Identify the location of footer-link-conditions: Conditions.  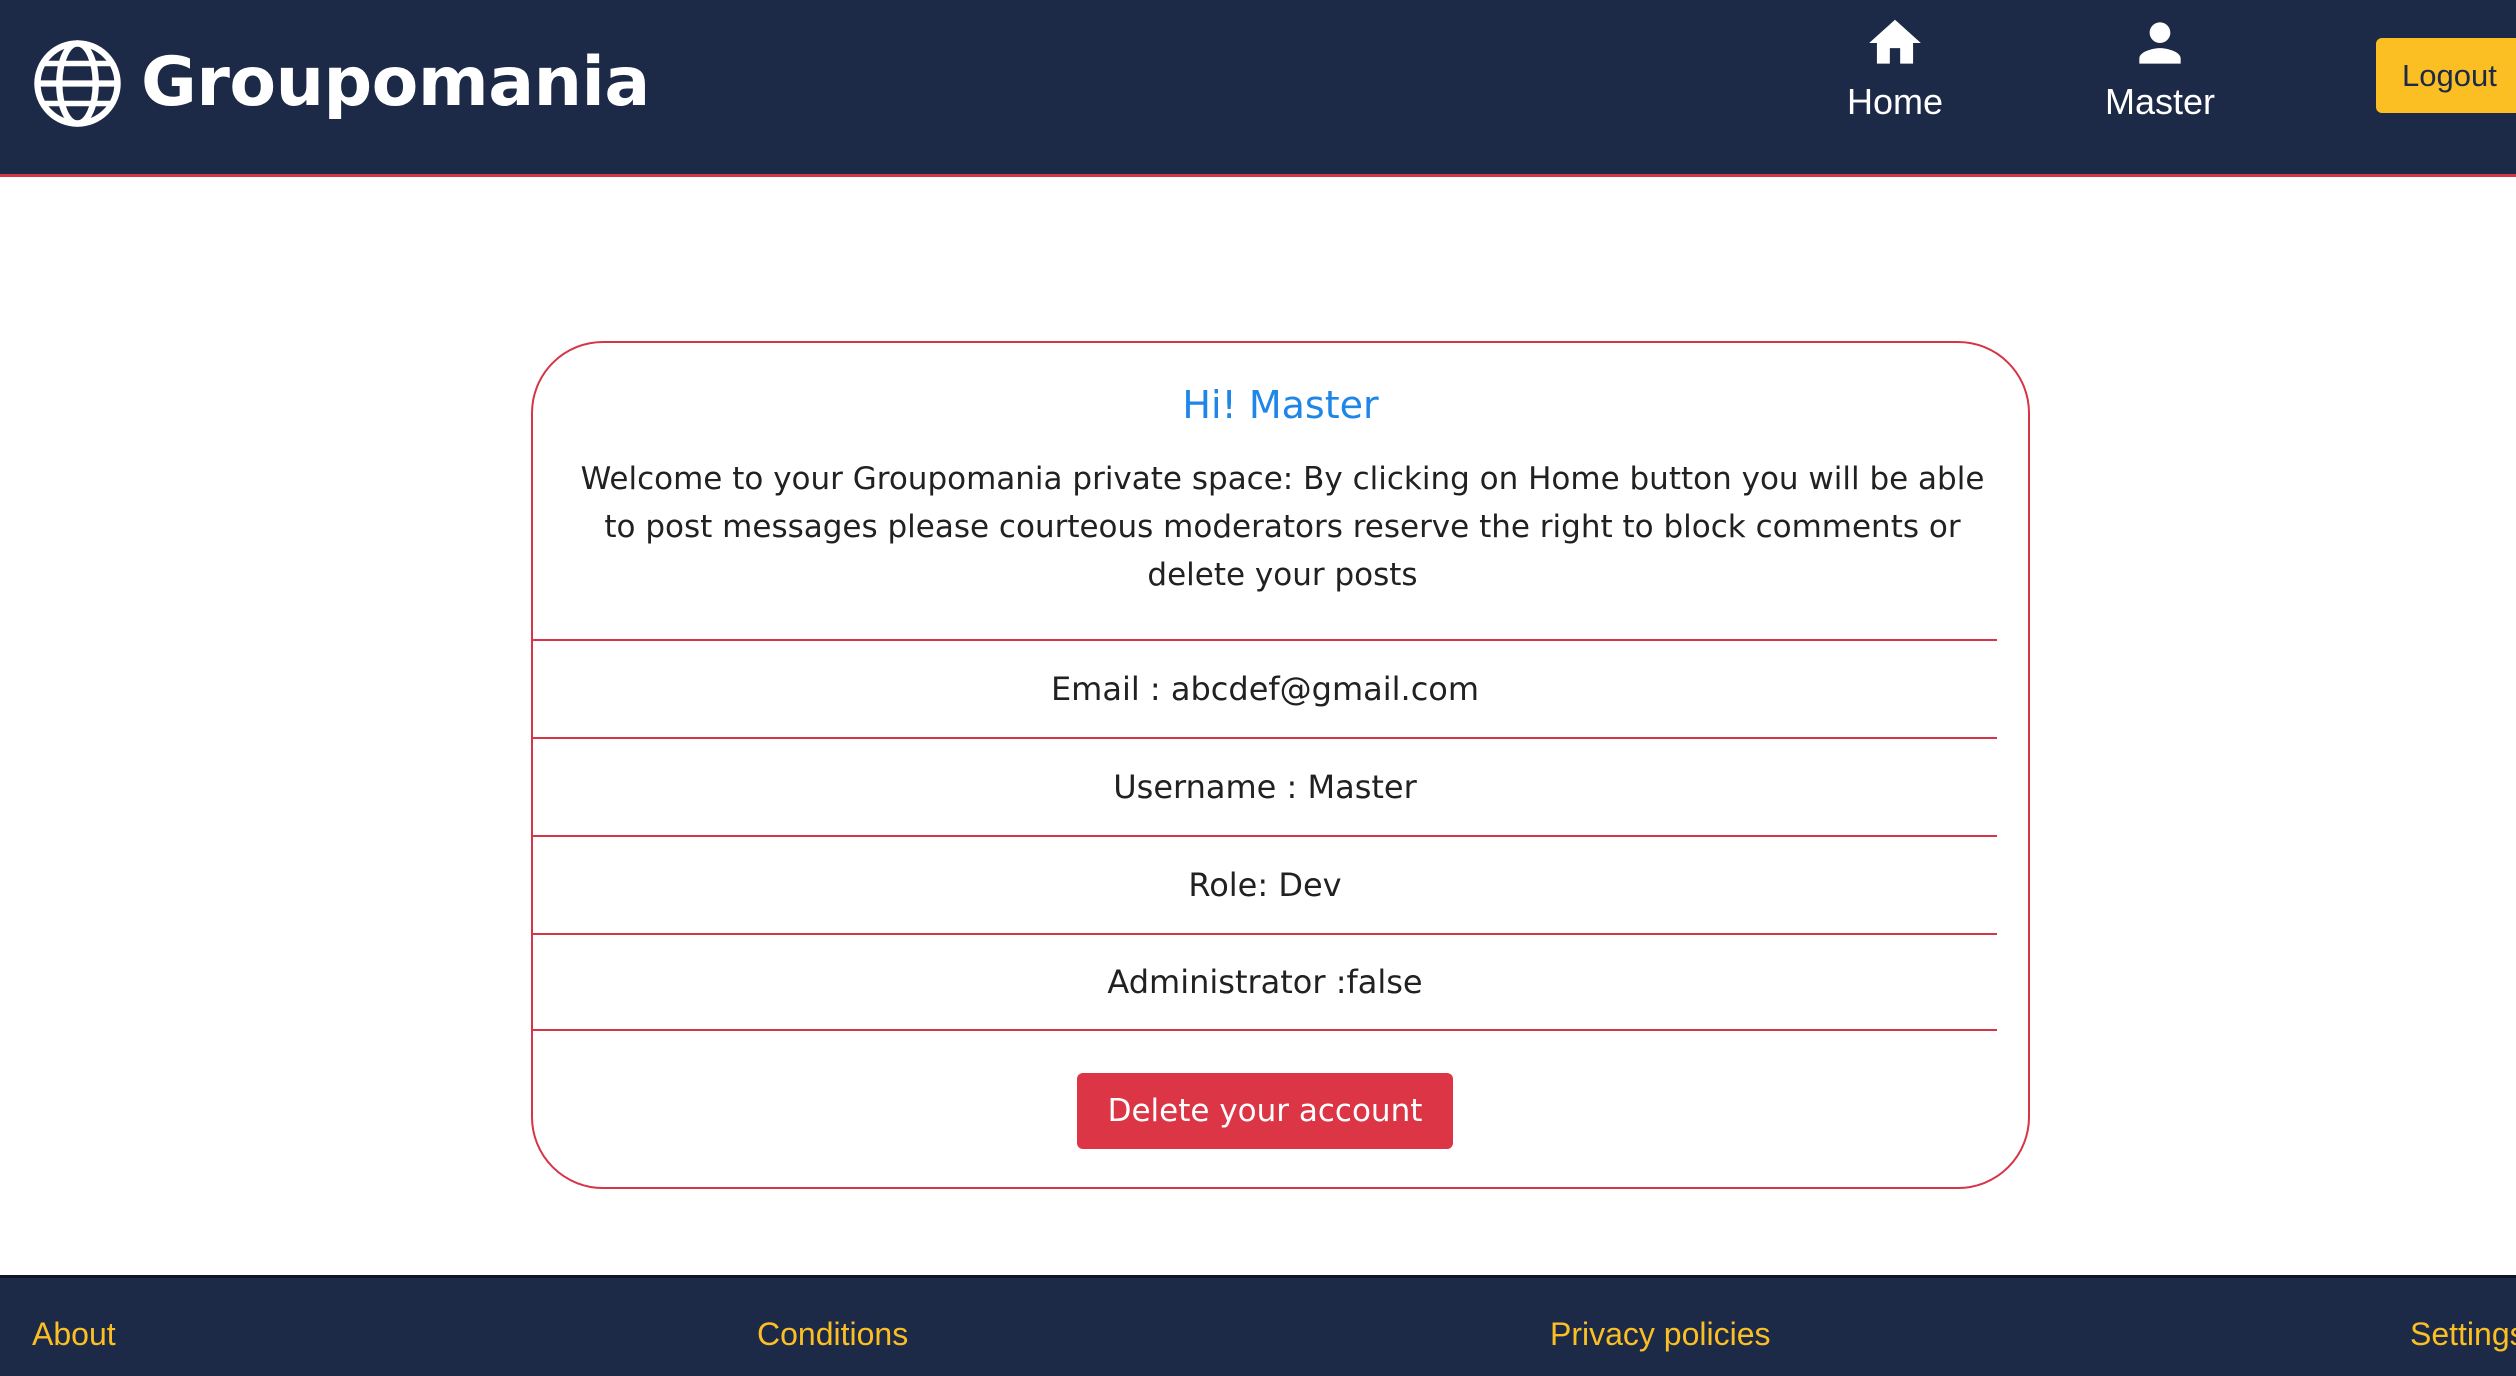
(832, 1334).